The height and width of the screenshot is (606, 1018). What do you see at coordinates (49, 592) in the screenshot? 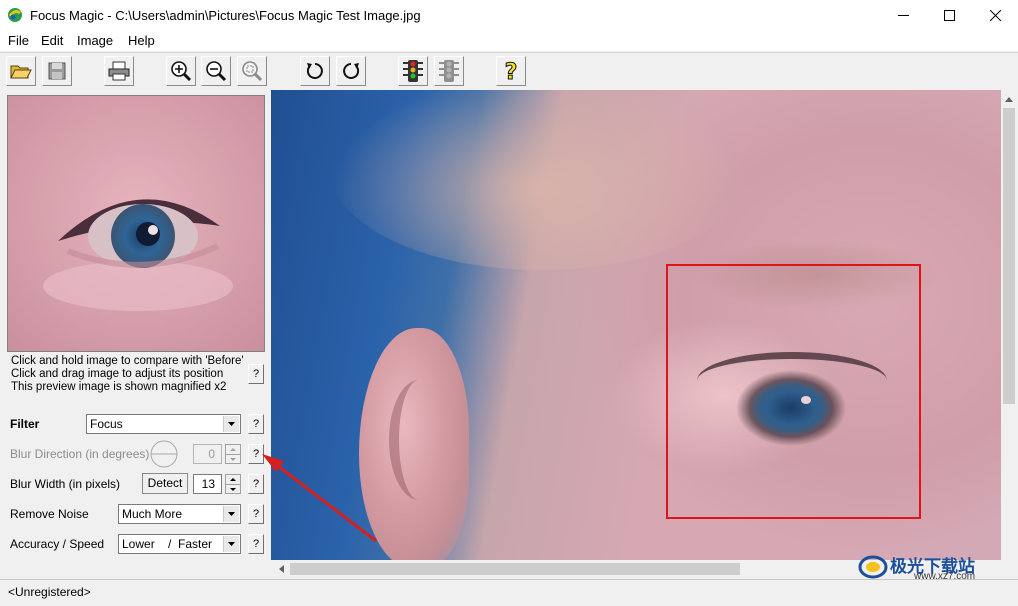
I see `status-text: <Unregistered>` at bounding box center [49, 592].